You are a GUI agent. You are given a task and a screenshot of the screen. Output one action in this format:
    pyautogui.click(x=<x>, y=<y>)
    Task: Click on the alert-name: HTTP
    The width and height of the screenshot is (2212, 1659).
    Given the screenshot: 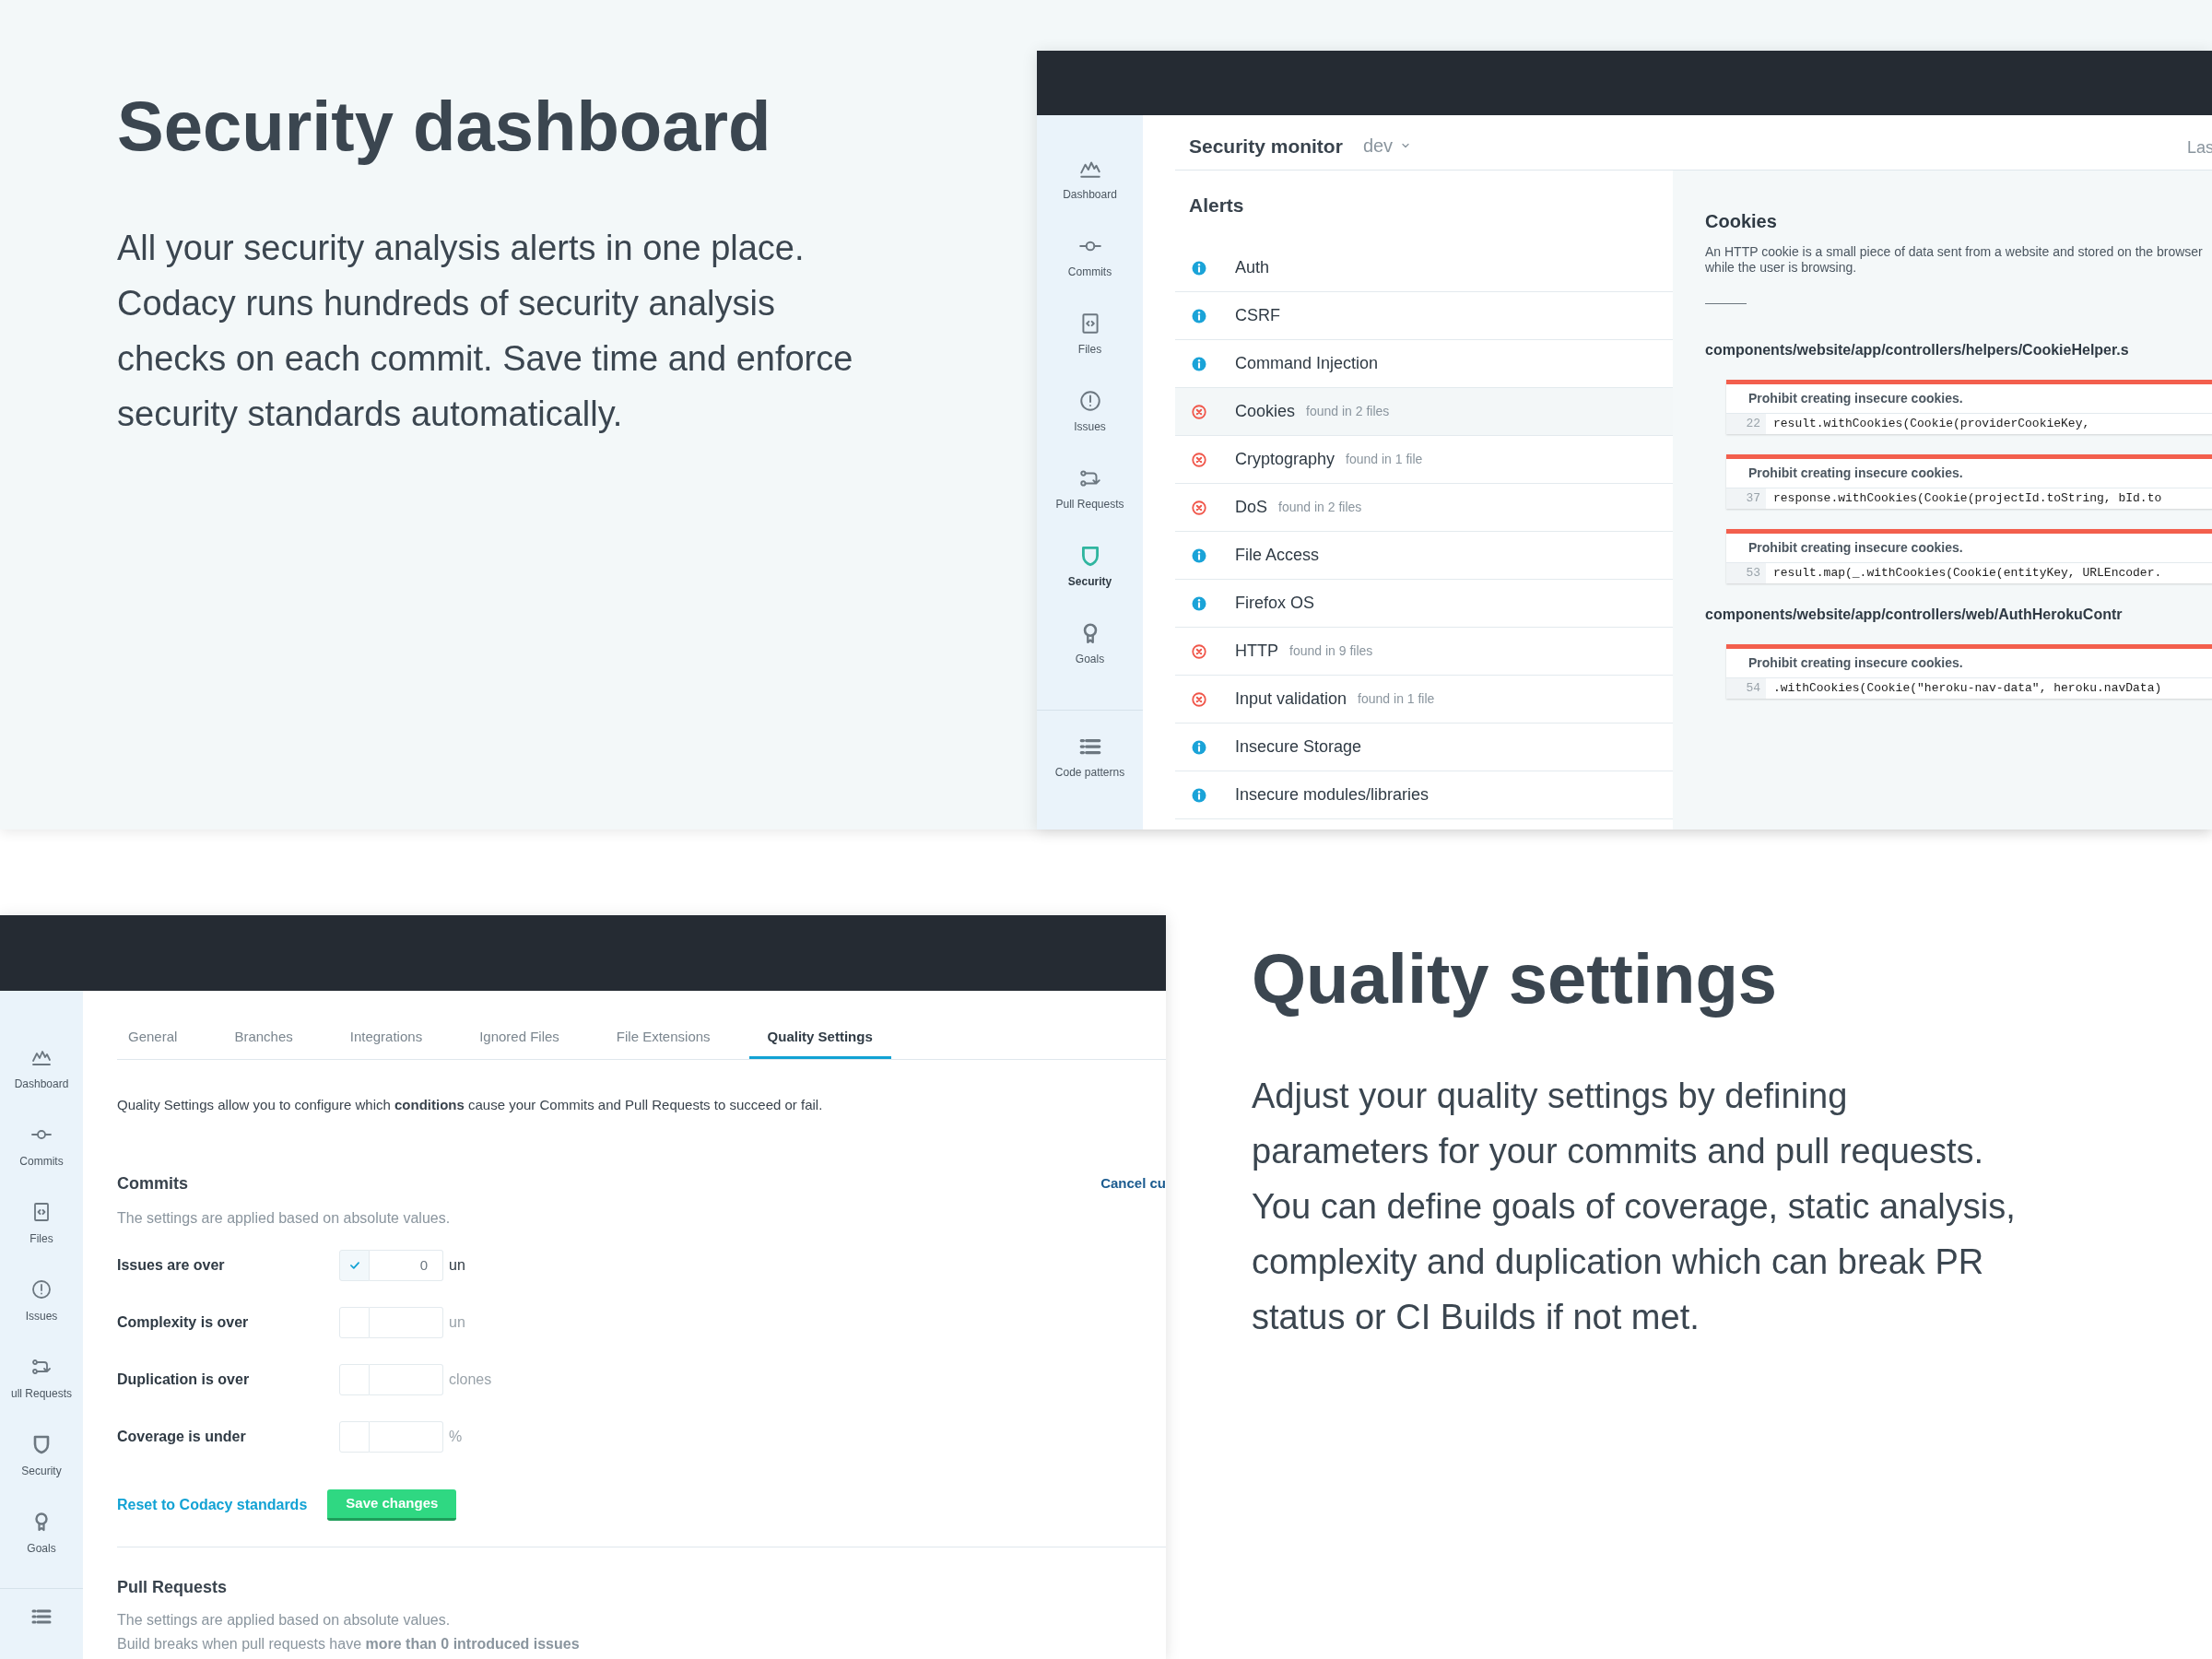 What is the action you would take?
    pyautogui.click(x=1256, y=651)
    